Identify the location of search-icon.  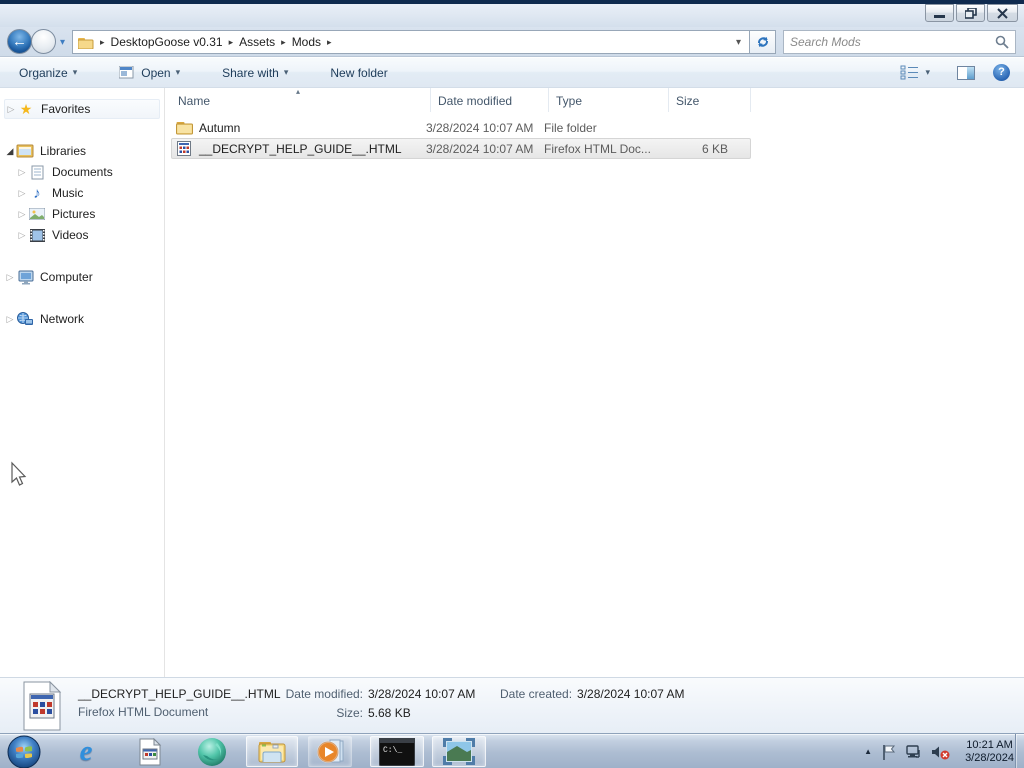
(1002, 42).